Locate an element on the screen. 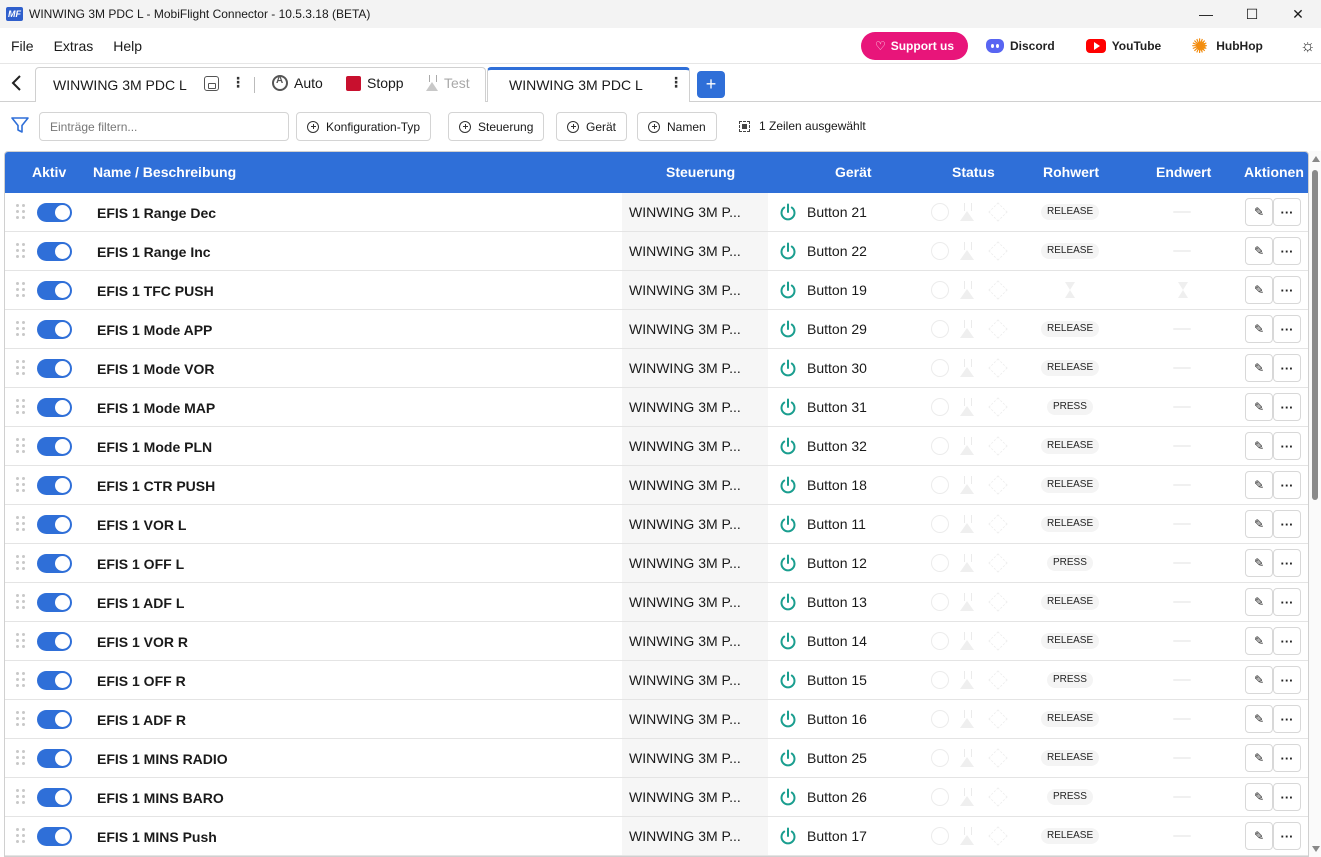  filter-funnel-icon is located at coordinates (20, 125).